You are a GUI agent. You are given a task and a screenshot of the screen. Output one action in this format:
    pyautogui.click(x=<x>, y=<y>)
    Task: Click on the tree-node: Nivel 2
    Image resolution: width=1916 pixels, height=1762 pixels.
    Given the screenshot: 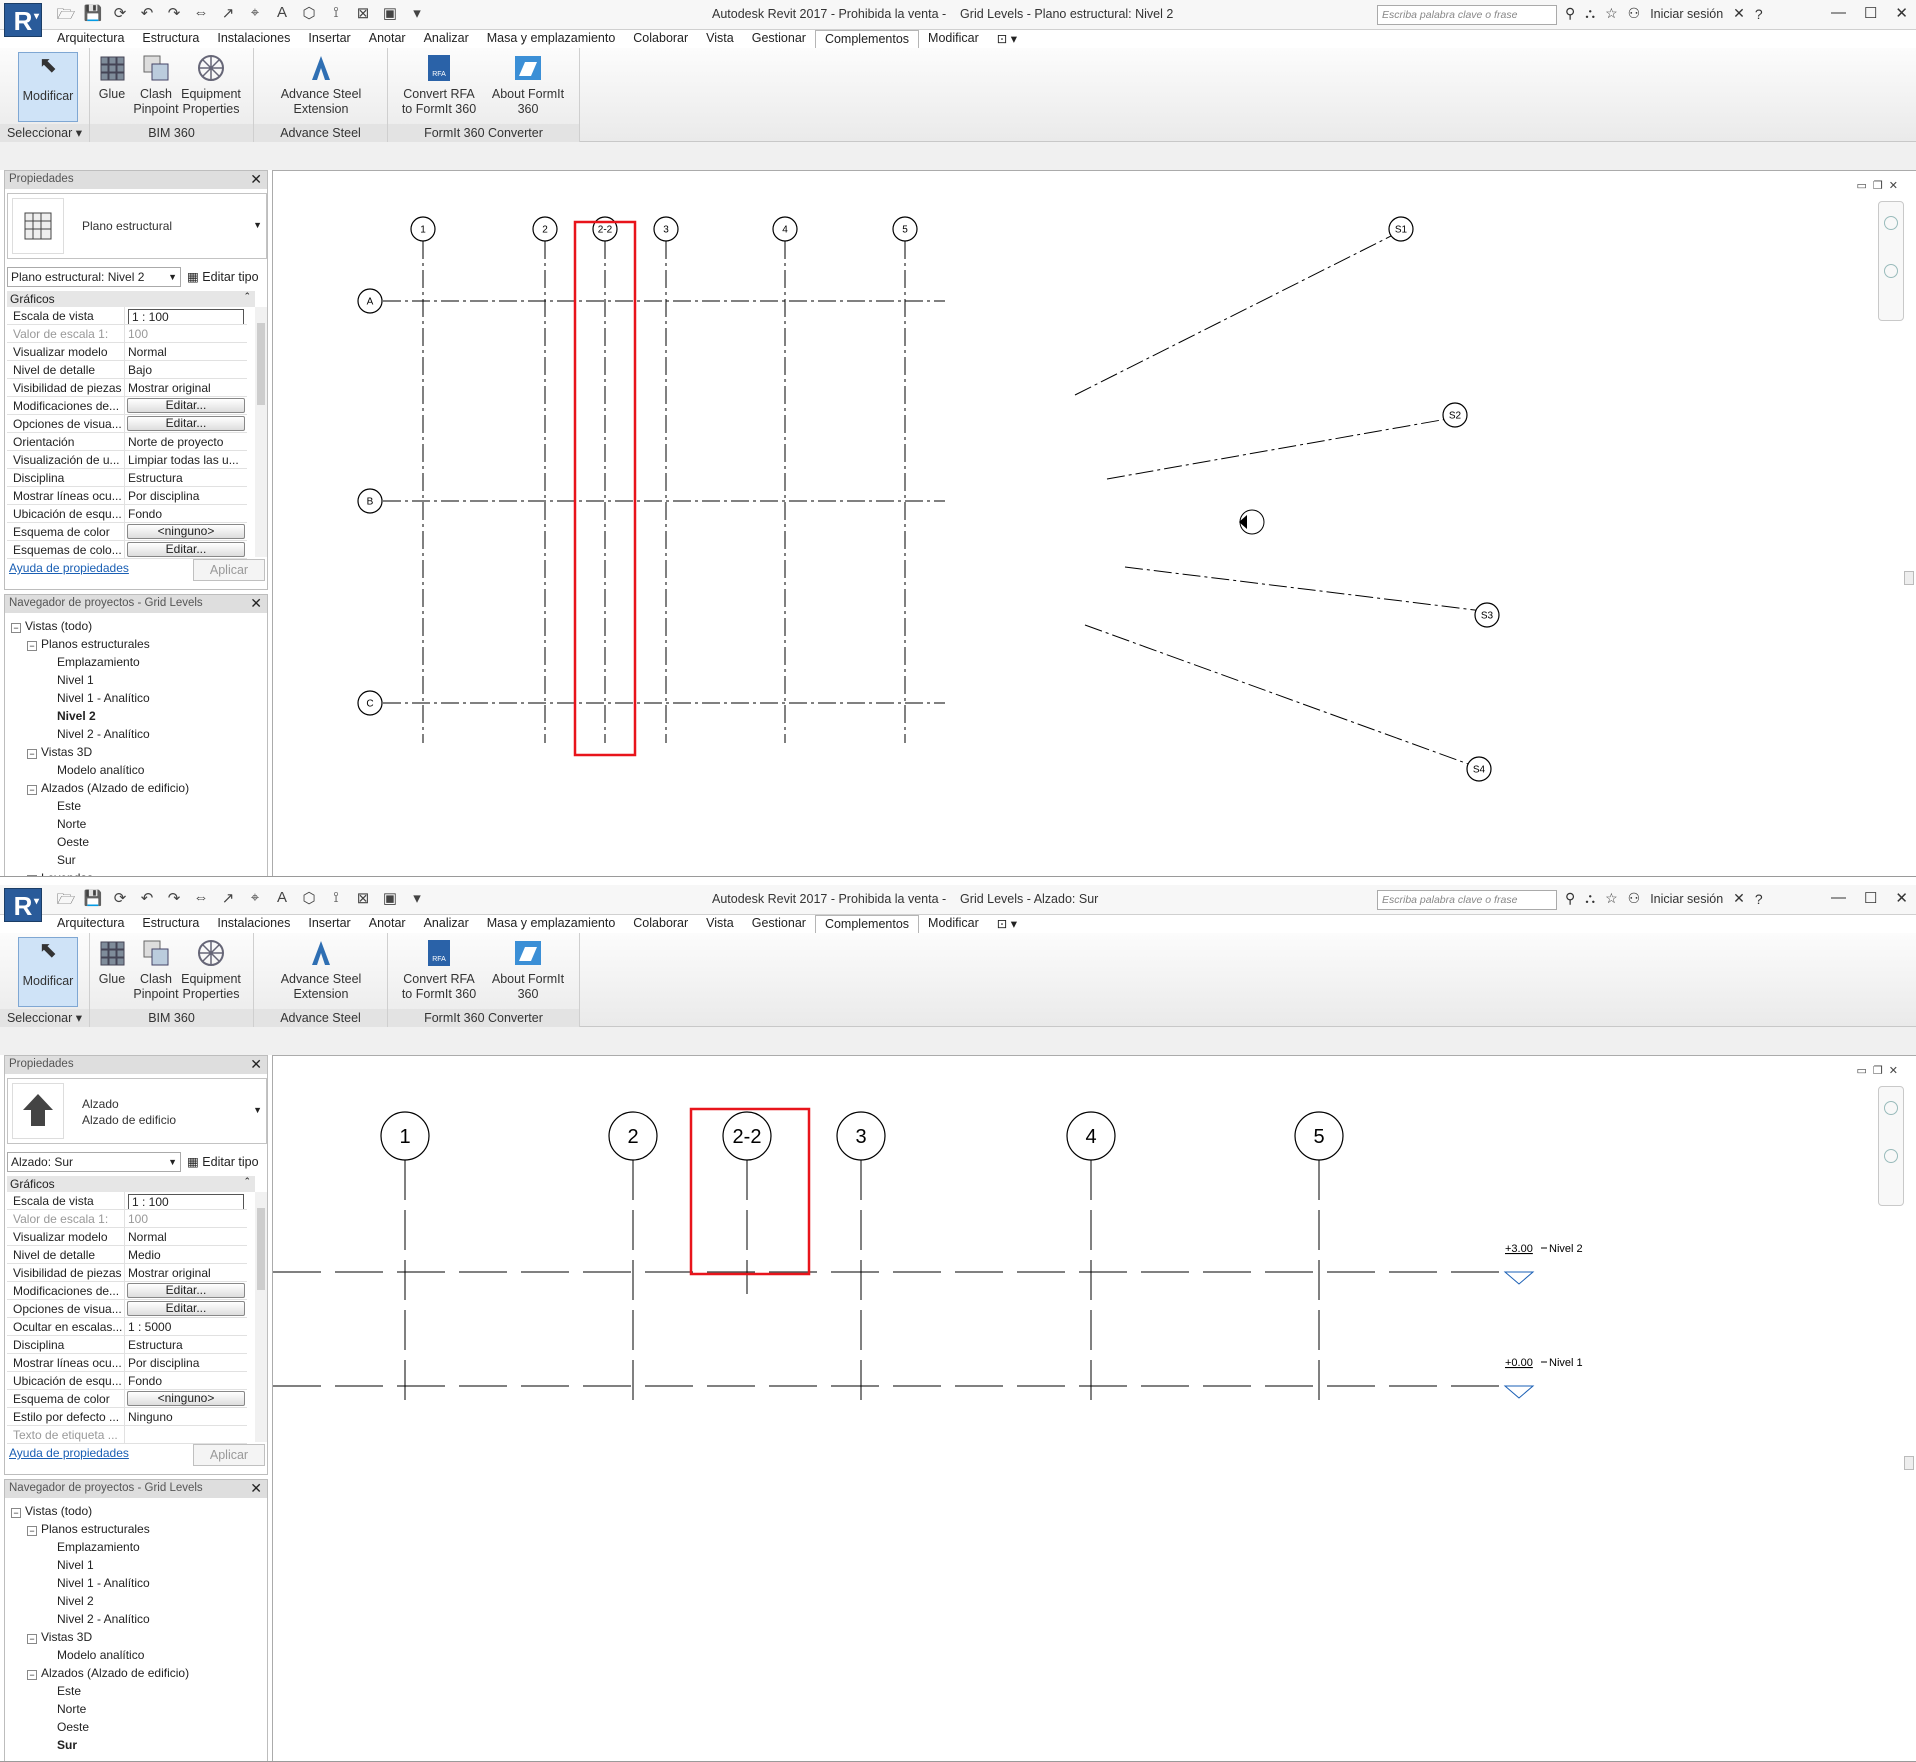 What is the action you would take?
    pyautogui.click(x=100, y=716)
    